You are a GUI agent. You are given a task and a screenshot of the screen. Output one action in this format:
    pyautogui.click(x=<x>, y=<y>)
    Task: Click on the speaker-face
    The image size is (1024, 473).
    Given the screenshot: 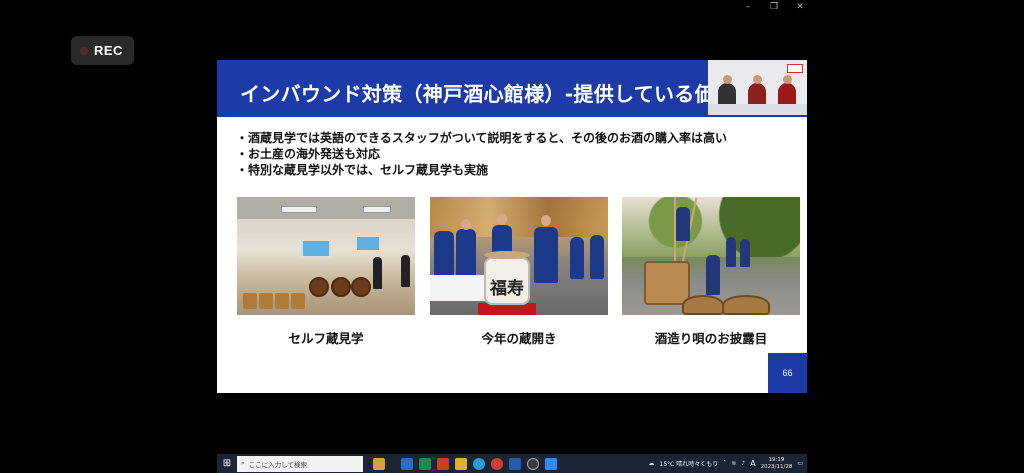 What is the action you would take?
    pyautogui.click(x=502, y=219)
    